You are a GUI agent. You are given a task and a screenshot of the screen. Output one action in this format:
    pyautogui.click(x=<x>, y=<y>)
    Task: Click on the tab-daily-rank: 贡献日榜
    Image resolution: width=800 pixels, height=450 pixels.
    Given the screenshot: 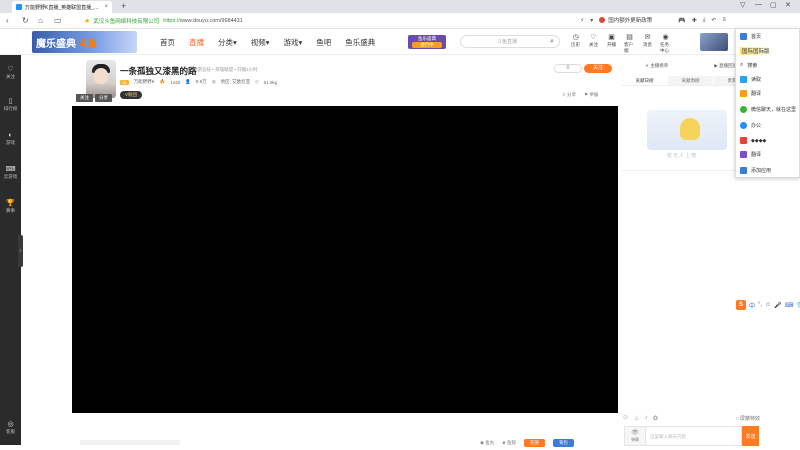 What is the action you would take?
    pyautogui.click(x=645, y=80)
    